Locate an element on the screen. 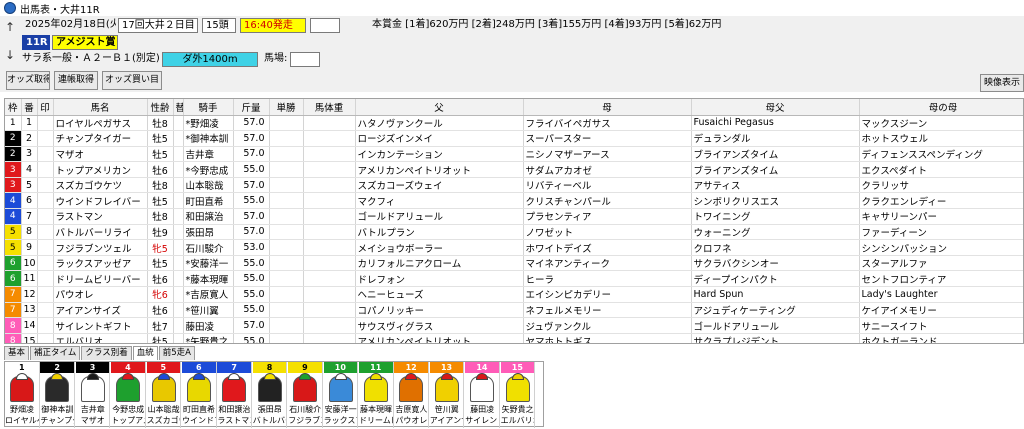  col-ban: 番 is located at coordinates (29, 107).